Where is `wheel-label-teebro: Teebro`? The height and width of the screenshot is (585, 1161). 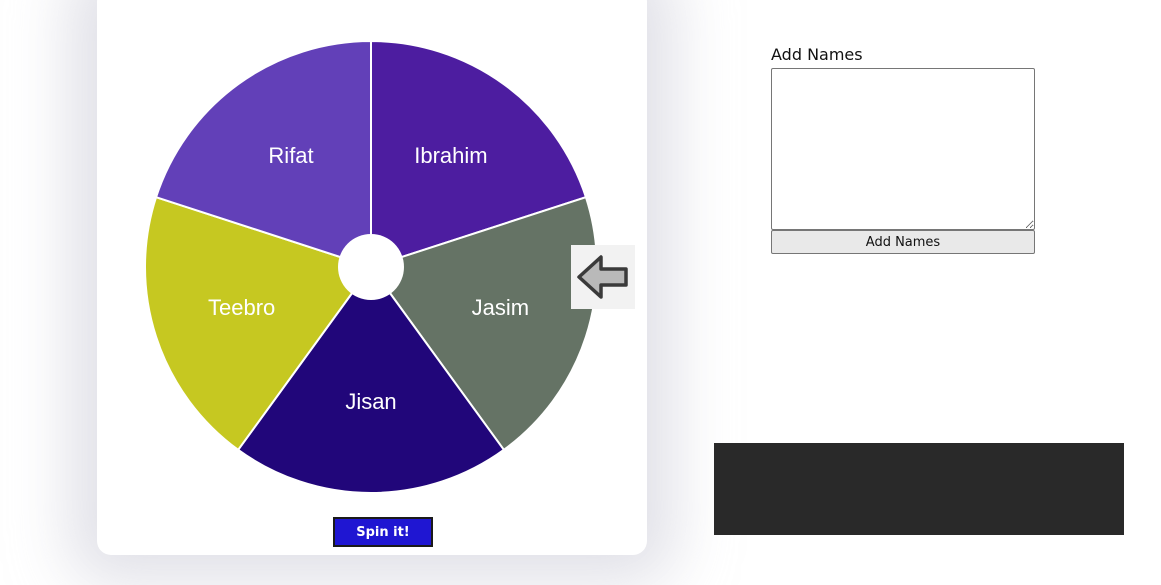 wheel-label-teebro: Teebro is located at coordinates (241, 307).